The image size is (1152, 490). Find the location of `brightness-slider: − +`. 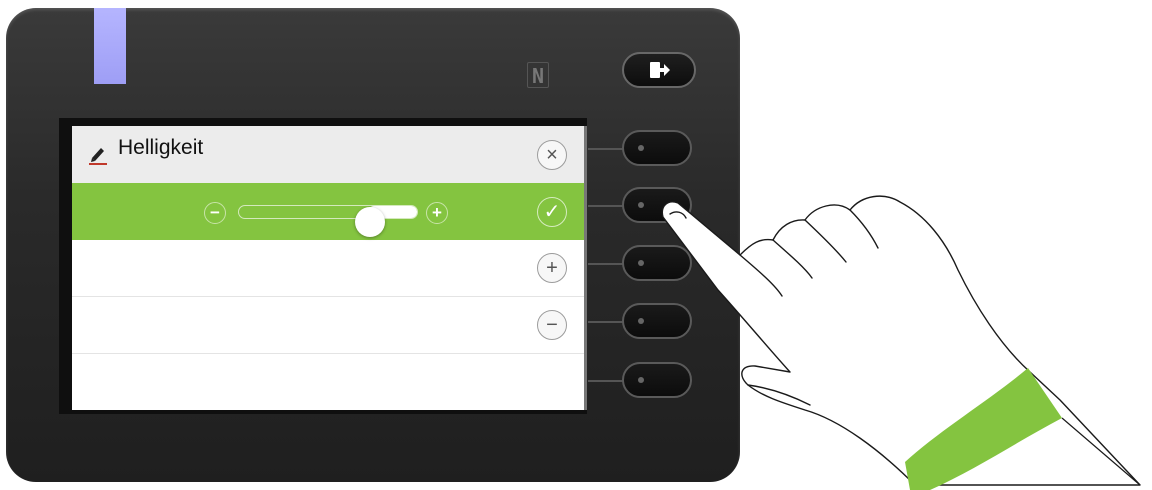

brightness-slider: − + is located at coordinates (329, 216).